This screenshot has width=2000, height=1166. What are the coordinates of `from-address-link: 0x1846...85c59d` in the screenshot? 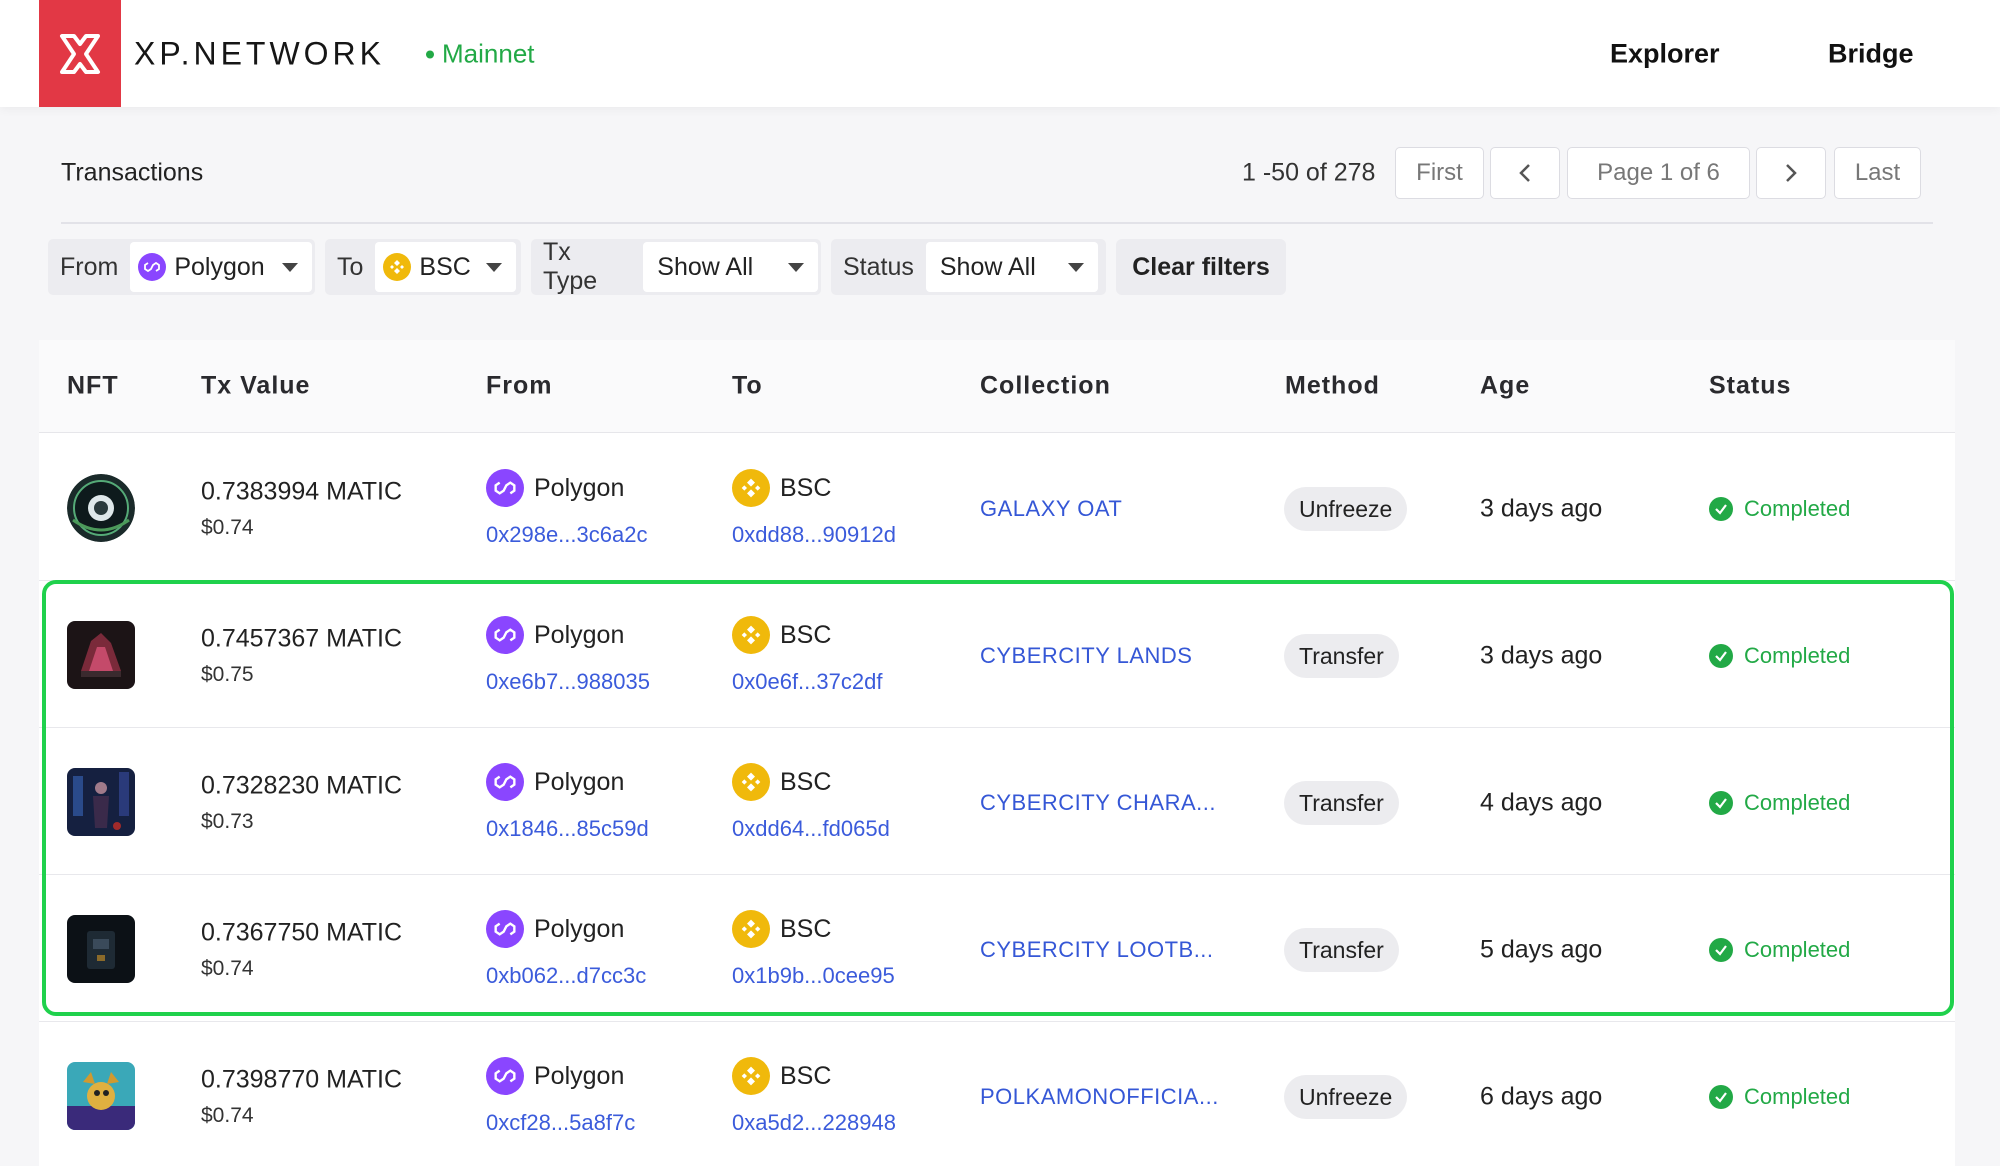 It's located at (567, 829).